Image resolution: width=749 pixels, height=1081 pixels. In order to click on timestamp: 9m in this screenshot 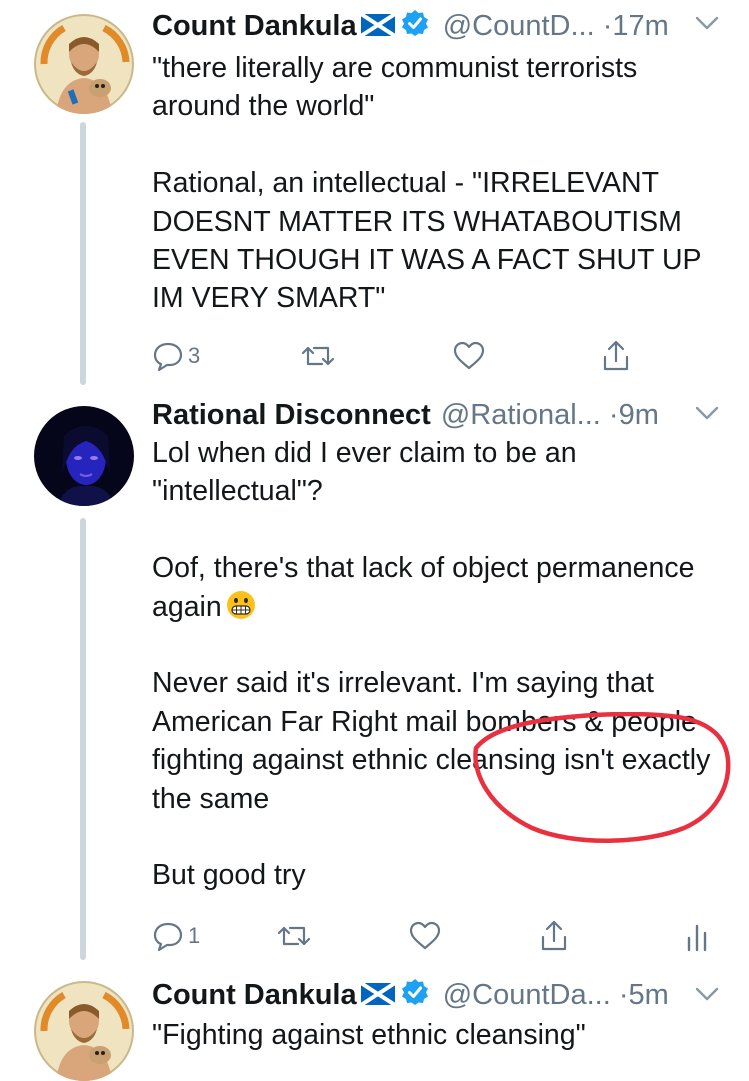, I will do `click(639, 415)`.